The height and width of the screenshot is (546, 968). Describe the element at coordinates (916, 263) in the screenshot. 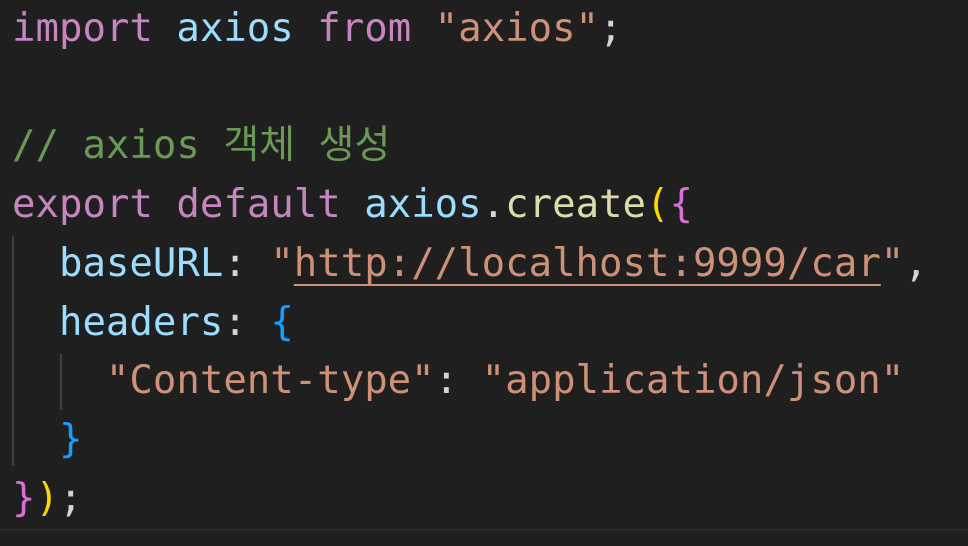

I see `comma: ,` at that location.